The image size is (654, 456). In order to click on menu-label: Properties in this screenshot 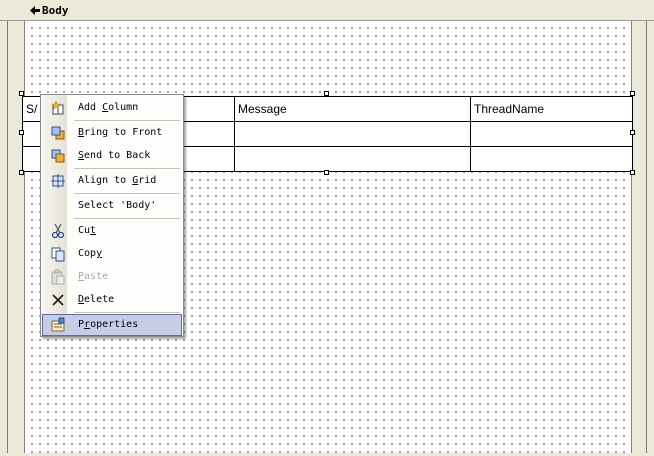, I will do `click(108, 324)`.